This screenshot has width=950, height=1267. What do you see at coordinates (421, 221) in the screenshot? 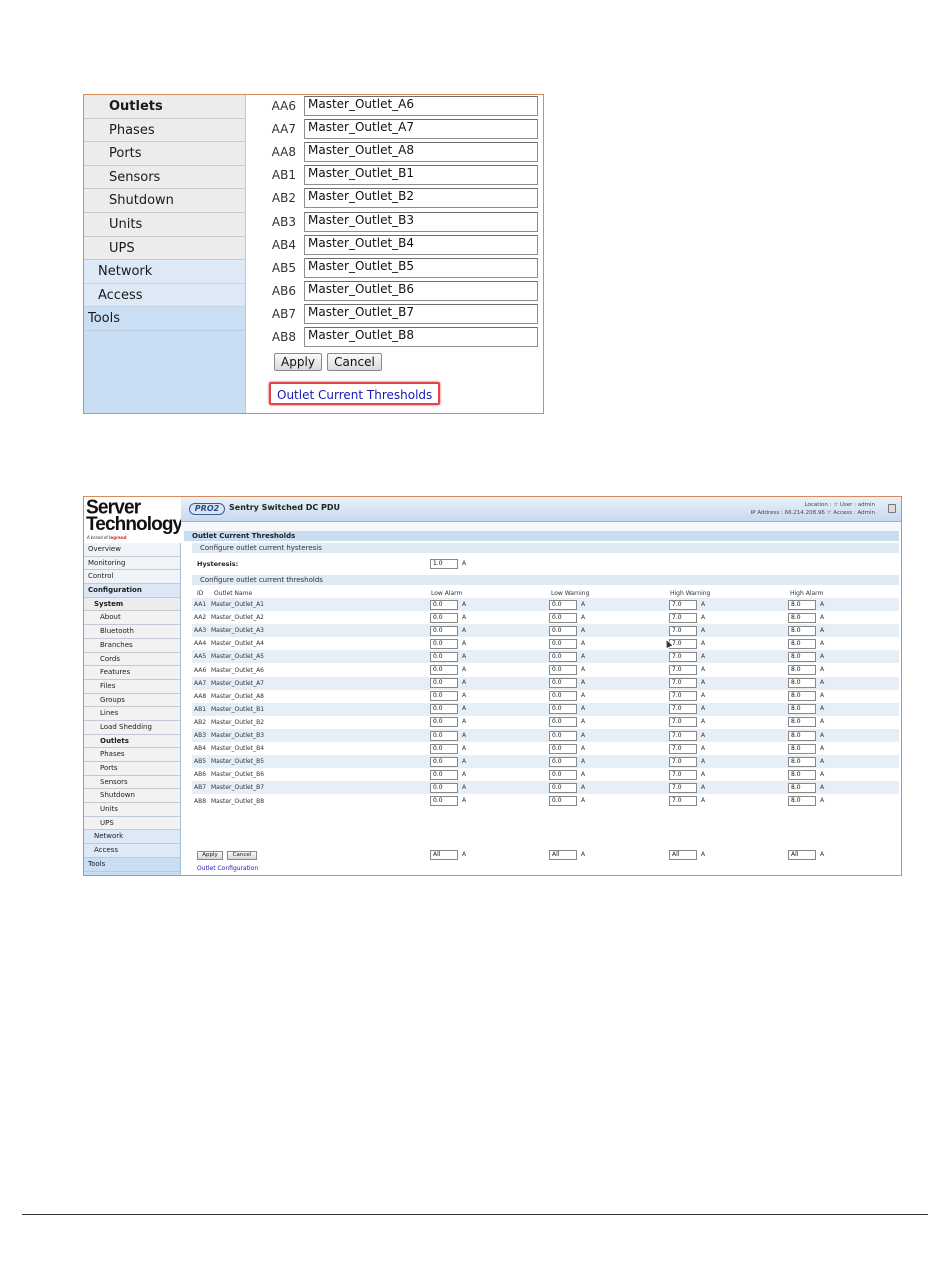
I see `outlet-name-input: Master_Outlet_B3` at bounding box center [421, 221].